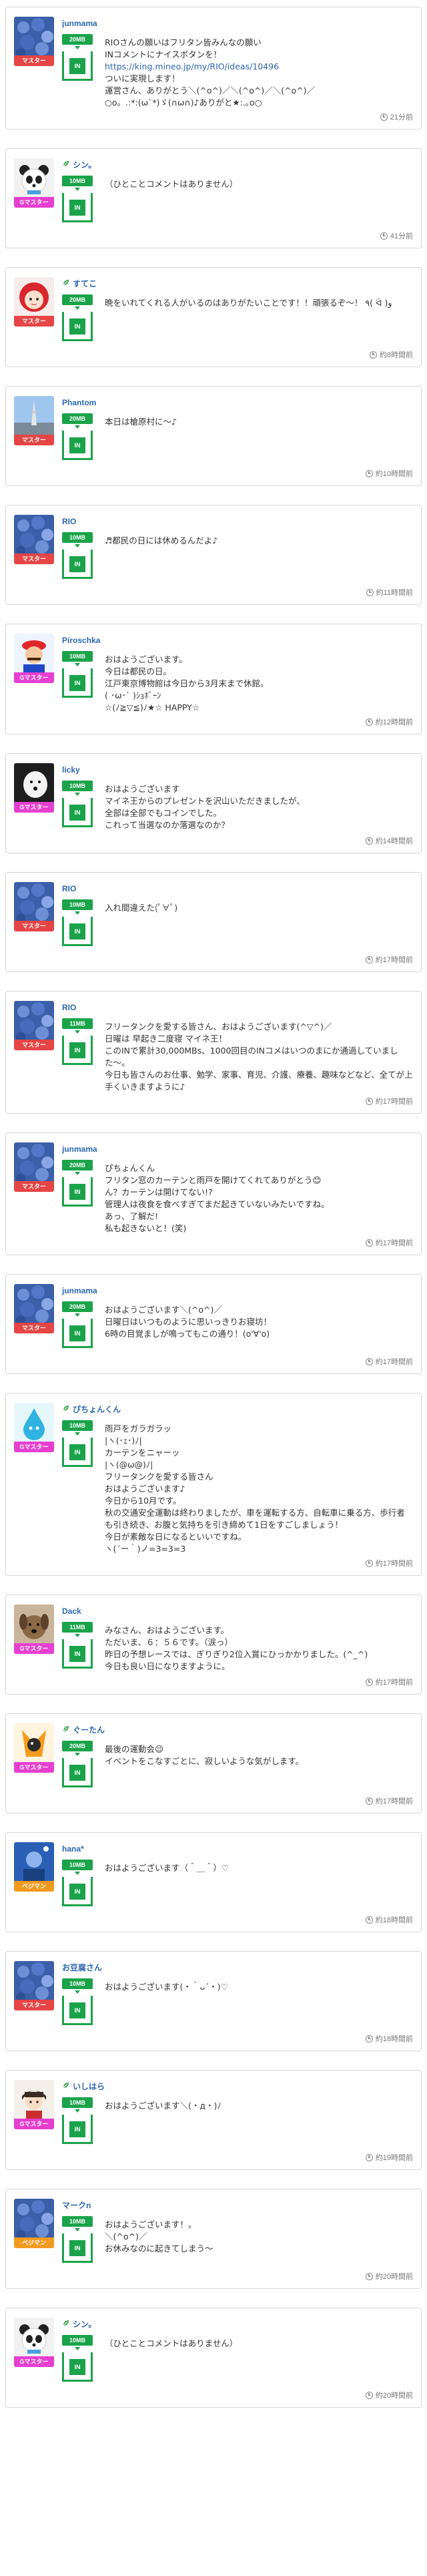 The width and height of the screenshot is (427, 2576). What do you see at coordinates (78, 1165) in the screenshot?
I see `in-amount-badge: 20MB` at bounding box center [78, 1165].